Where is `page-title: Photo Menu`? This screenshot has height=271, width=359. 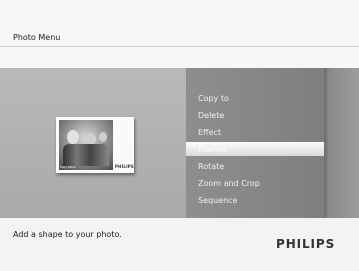
page-title: Photo Menu is located at coordinates (37, 37).